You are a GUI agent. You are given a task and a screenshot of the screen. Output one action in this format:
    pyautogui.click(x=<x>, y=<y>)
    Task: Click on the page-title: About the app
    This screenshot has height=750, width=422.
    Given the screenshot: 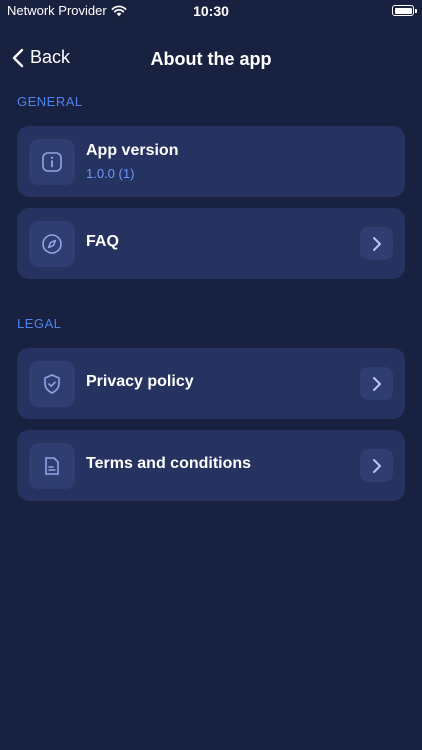 What is the action you would take?
    pyautogui.click(x=211, y=59)
    